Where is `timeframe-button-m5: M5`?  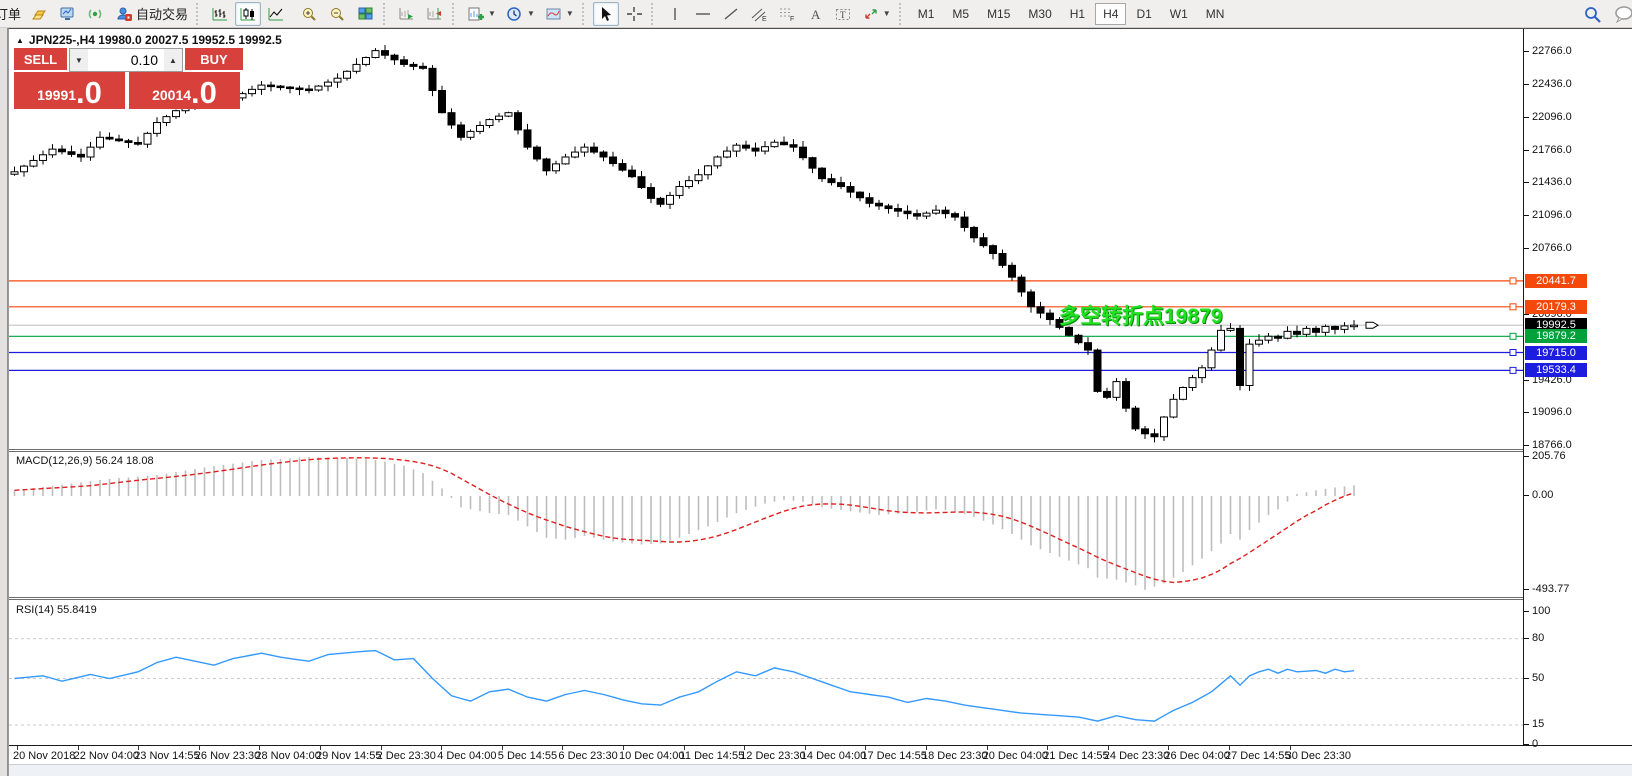
timeframe-button-m5: M5 is located at coordinates (960, 14).